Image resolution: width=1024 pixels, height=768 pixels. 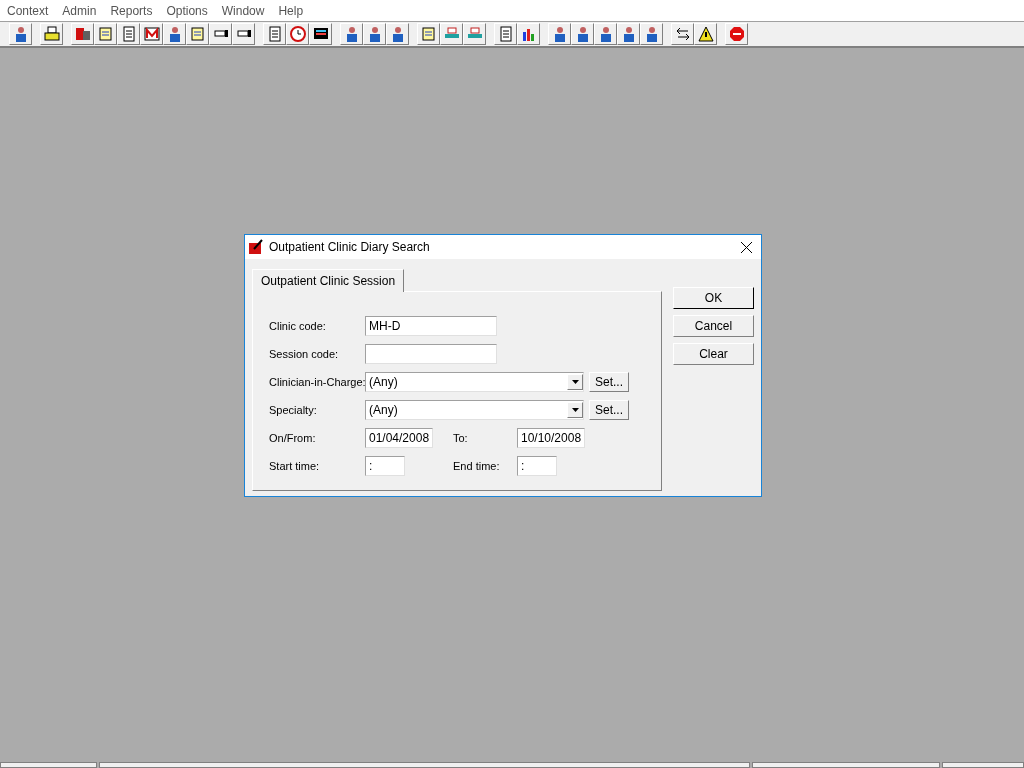 I want to click on input-field: 10/10/2008, so click(x=551, y=438).